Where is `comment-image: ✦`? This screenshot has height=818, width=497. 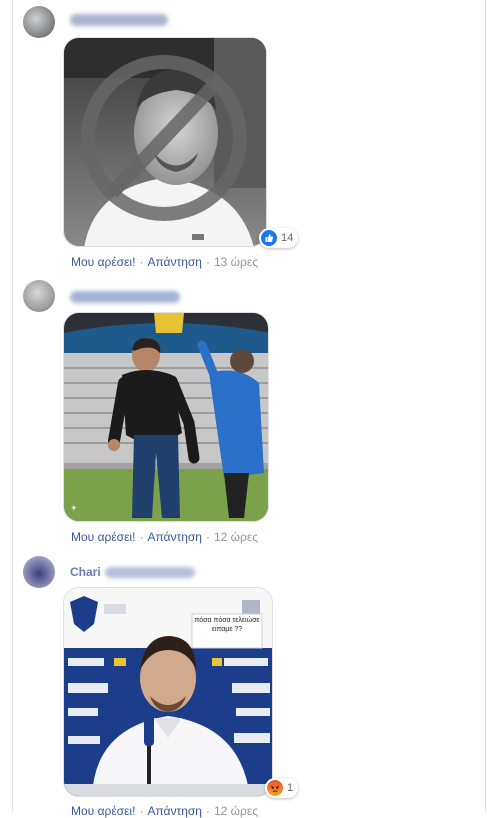
comment-image: ✦ is located at coordinates (166, 417).